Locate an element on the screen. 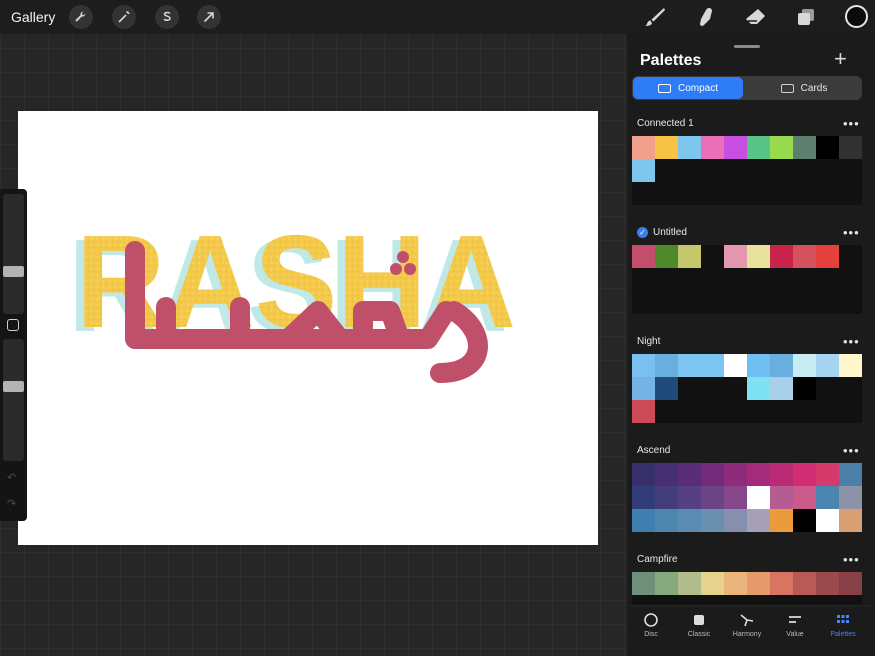 The width and height of the screenshot is (875, 656). palette-name: Night is located at coordinates (648, 341).